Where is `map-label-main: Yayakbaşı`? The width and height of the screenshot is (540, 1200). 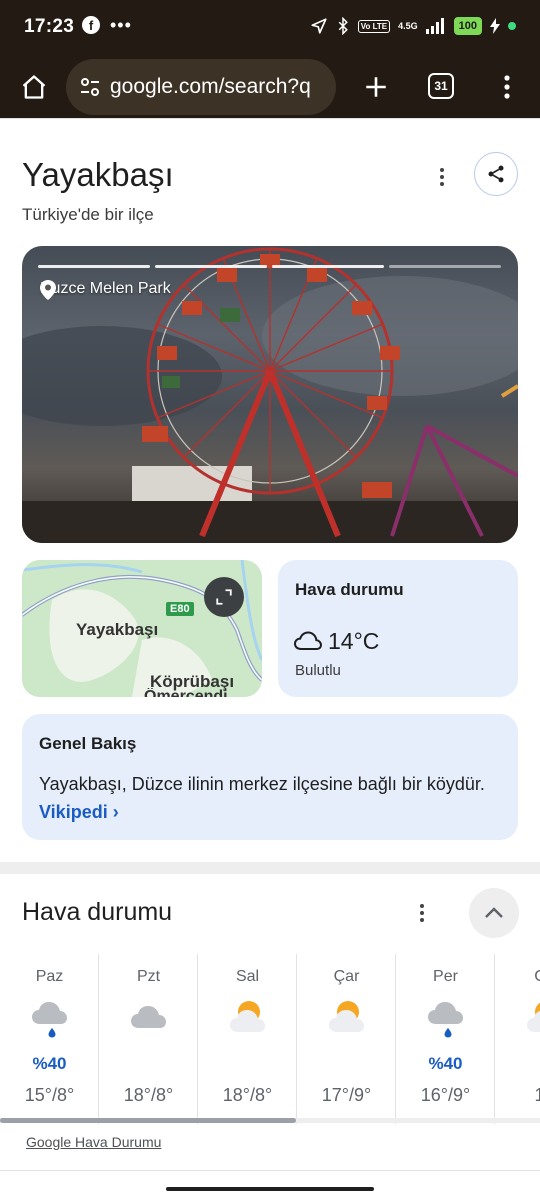 map-label-main: Yayakbaşı is located at coordinates (117, 629).